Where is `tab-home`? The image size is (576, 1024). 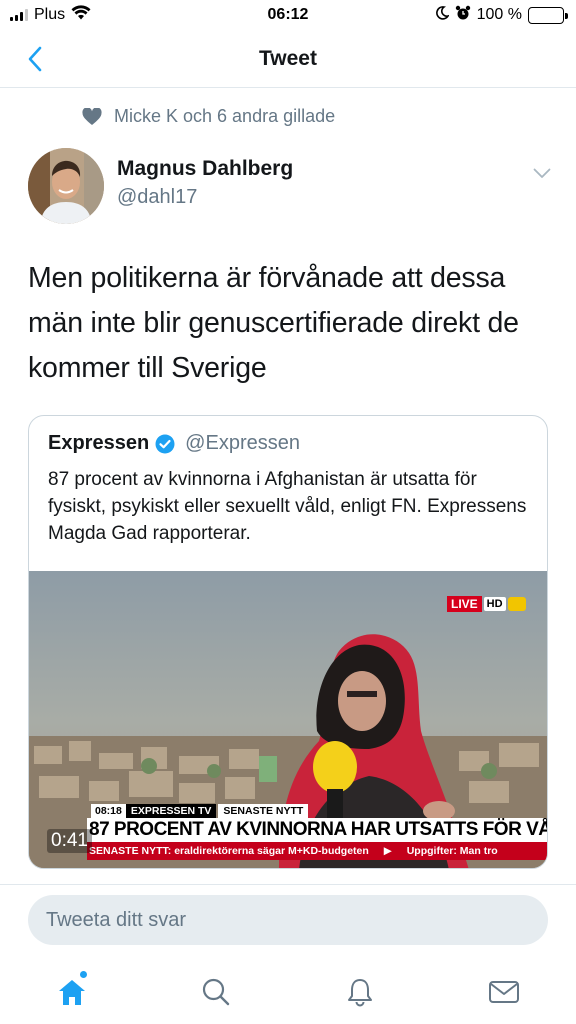
tab-home is located at coordinates (72, 992).